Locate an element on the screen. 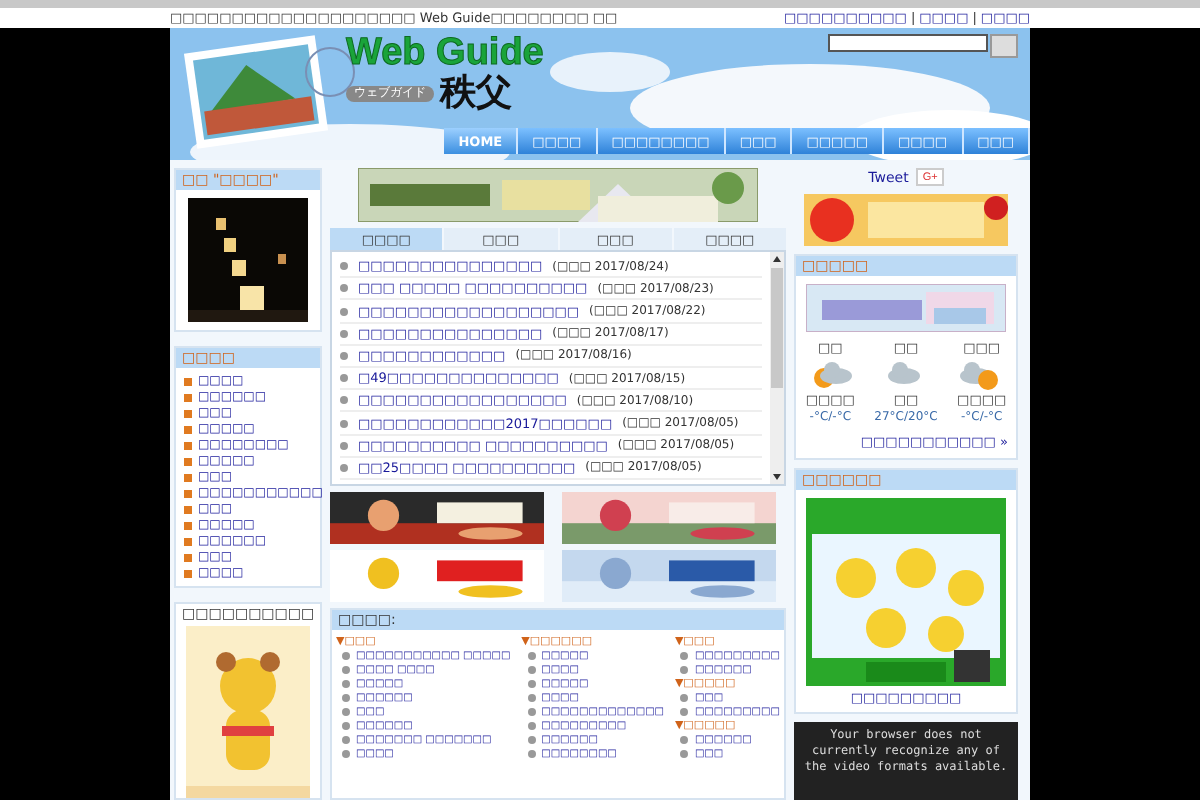 The width and height of the screenshot is (1200, 800). logo-title: Web Guide is located at coordinates (445, 54).